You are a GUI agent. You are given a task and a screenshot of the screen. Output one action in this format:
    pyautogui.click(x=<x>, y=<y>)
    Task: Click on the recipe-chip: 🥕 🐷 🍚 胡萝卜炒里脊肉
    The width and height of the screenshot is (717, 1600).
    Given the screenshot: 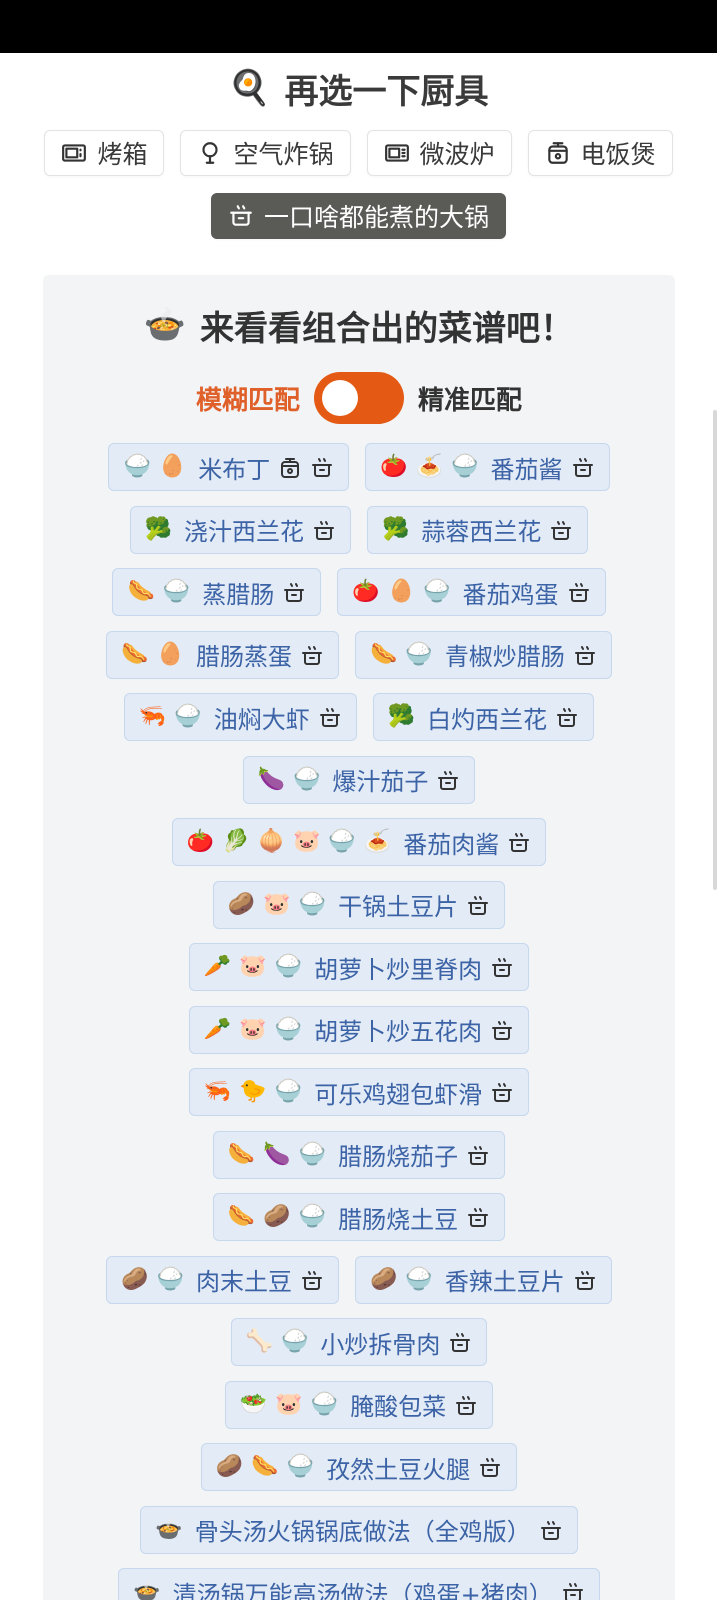 What is the action you would take?
    pyautogui.click(x=359, y=967)
    